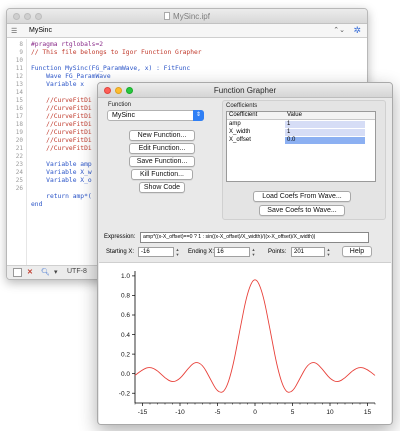  What do you see at coordinates (56, 272) in the screenshot?
I see `chevron-down-icon: ▾` at bounding box center [56, 272].